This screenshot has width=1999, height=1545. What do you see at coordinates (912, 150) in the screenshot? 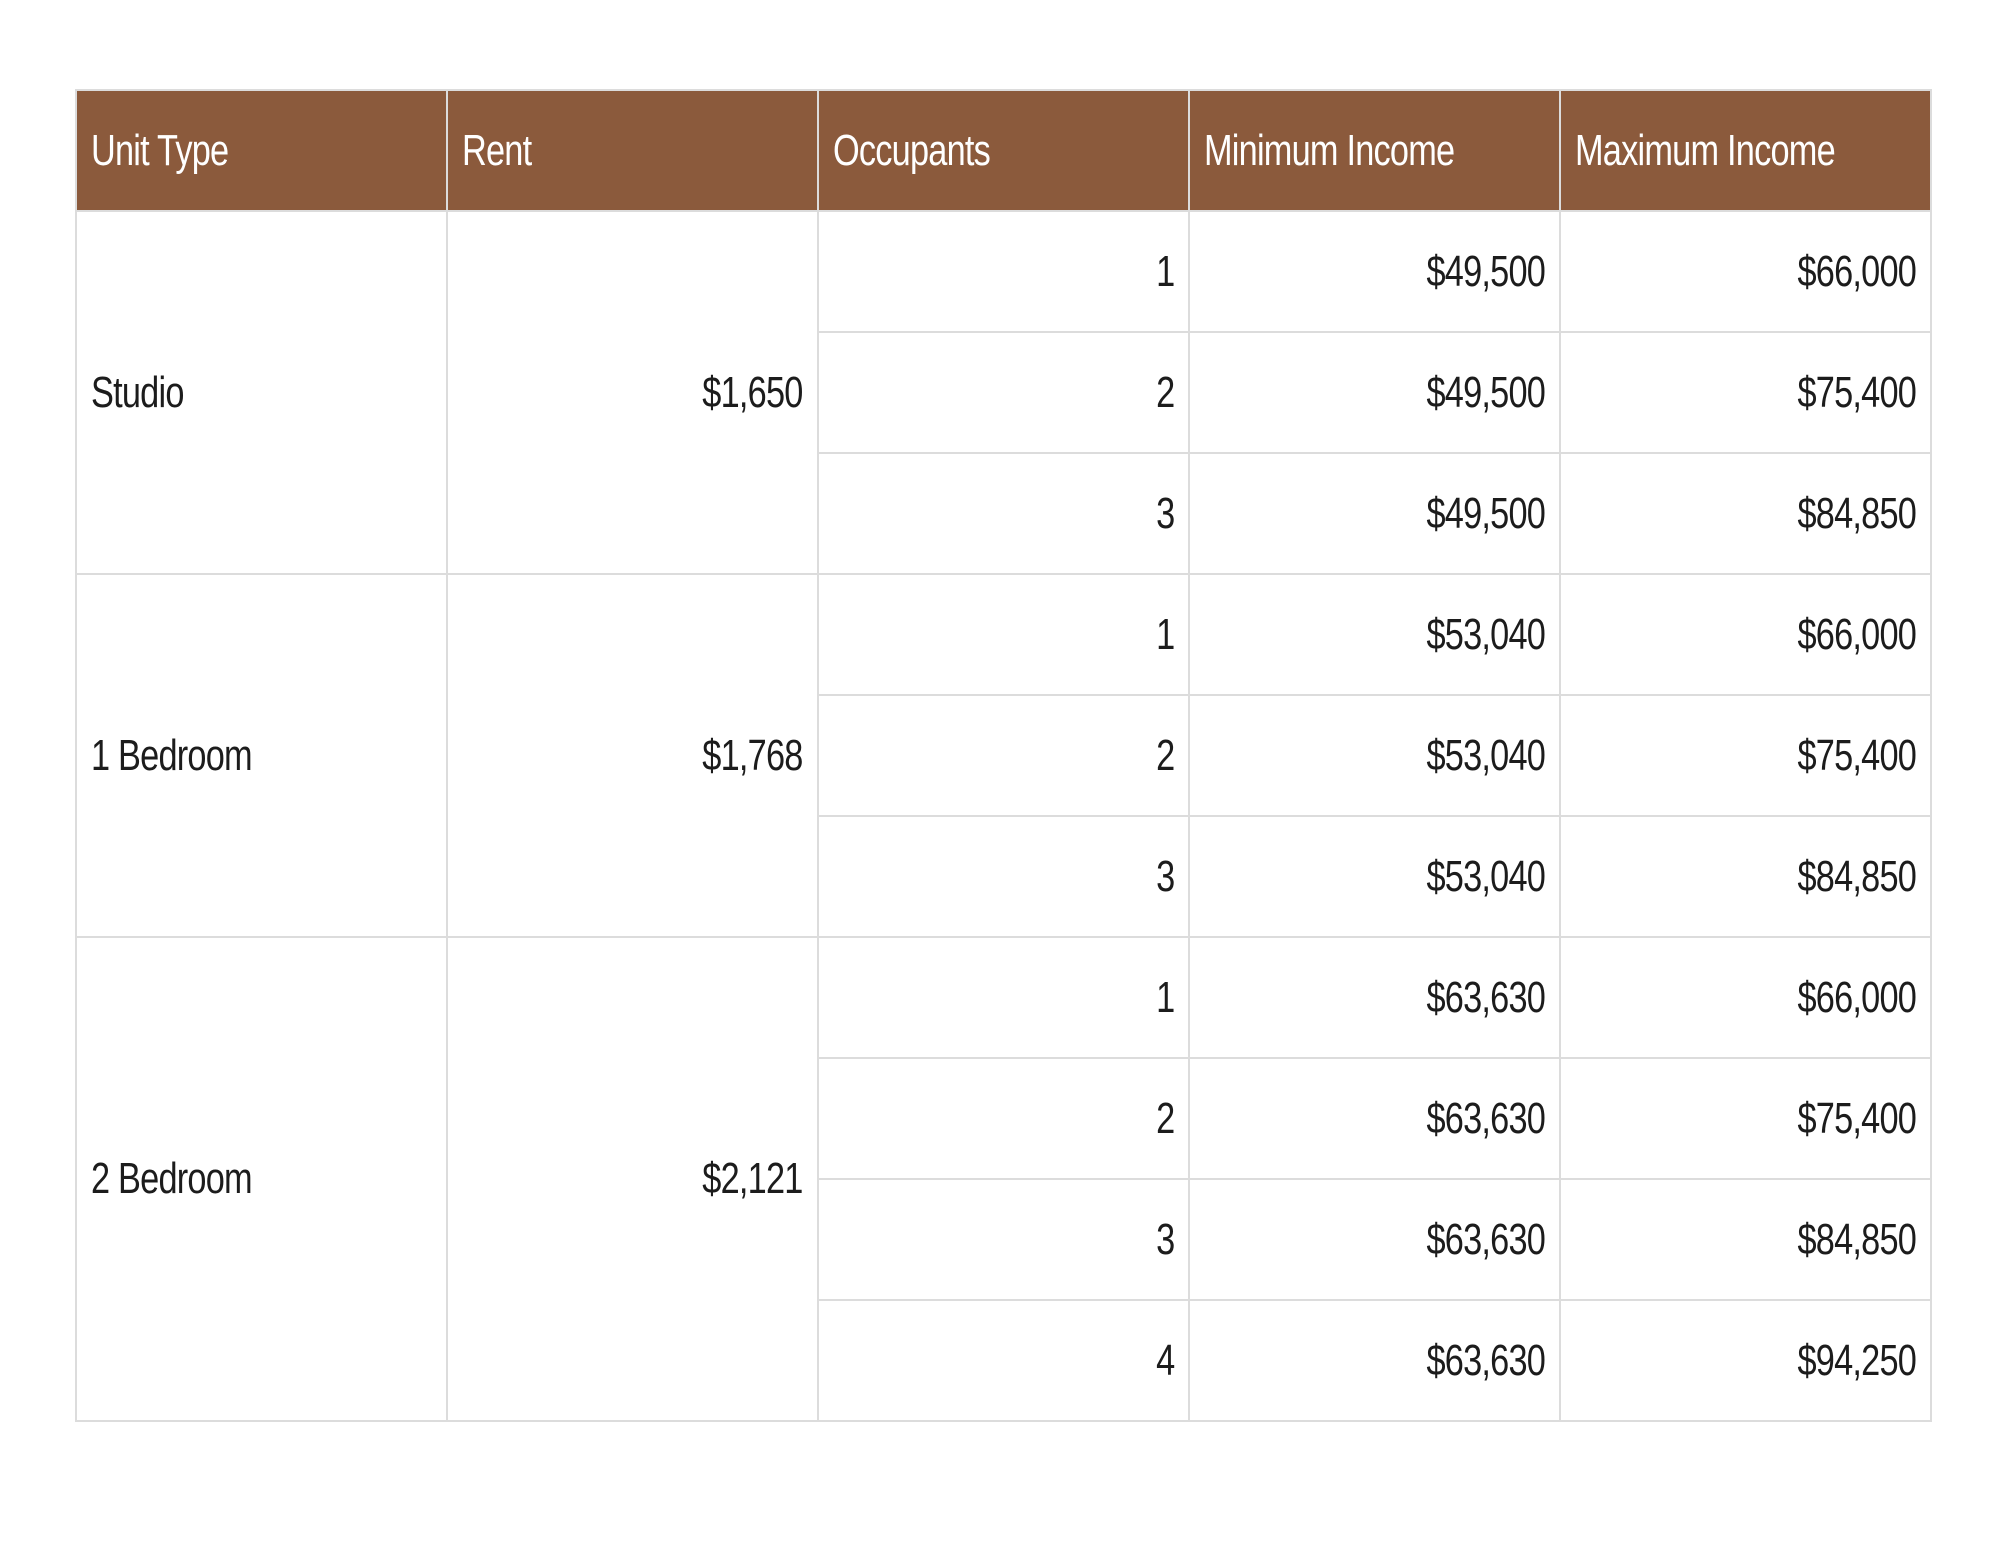
I see `header-occupants-label: Occupants` at bounding box center [912, 150].